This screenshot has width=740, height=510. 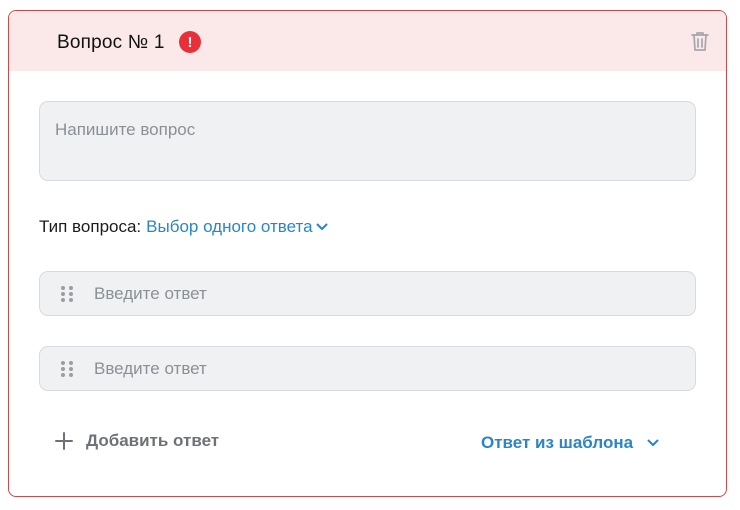 What do you see at coordinates (229, 226) in the screenshot?
I see `question-type-value: Выбор одного ответа` at bounding box center [229, 226].